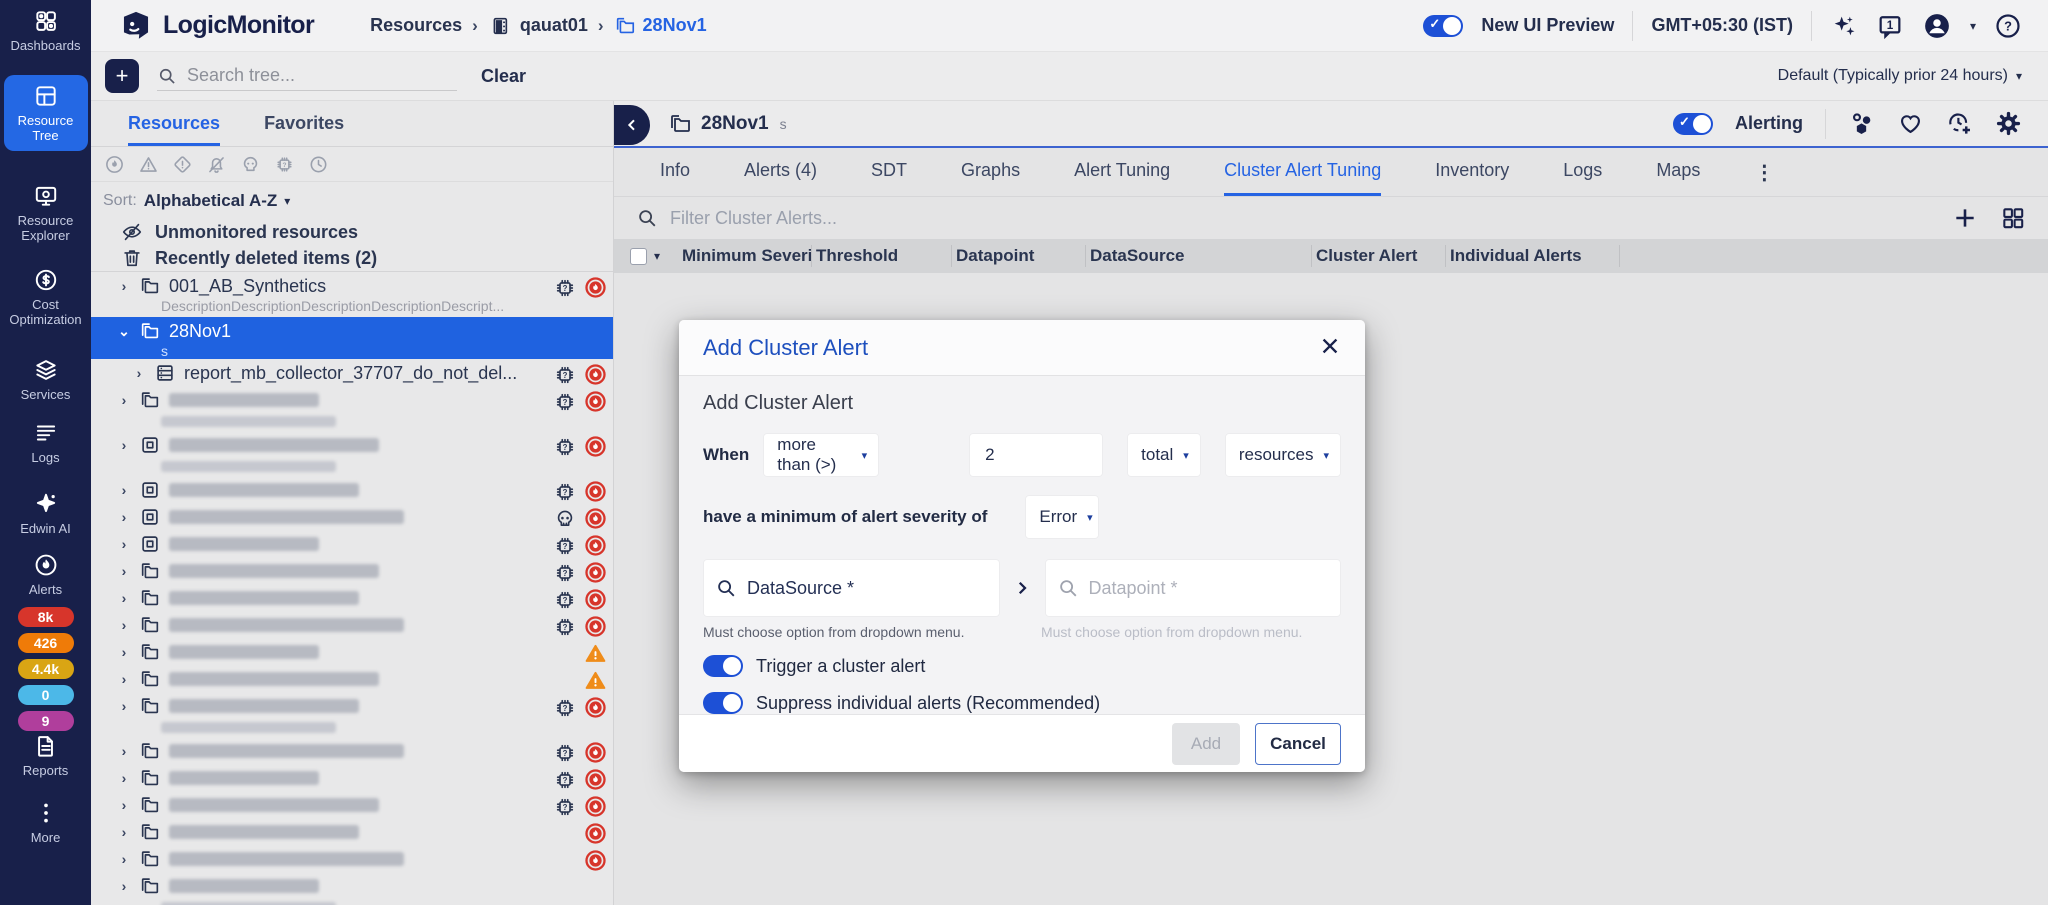 The width and height of the screenshot is (2048, 905). I want to click on sidebar-item-logs: Logs, so click(46, 442).